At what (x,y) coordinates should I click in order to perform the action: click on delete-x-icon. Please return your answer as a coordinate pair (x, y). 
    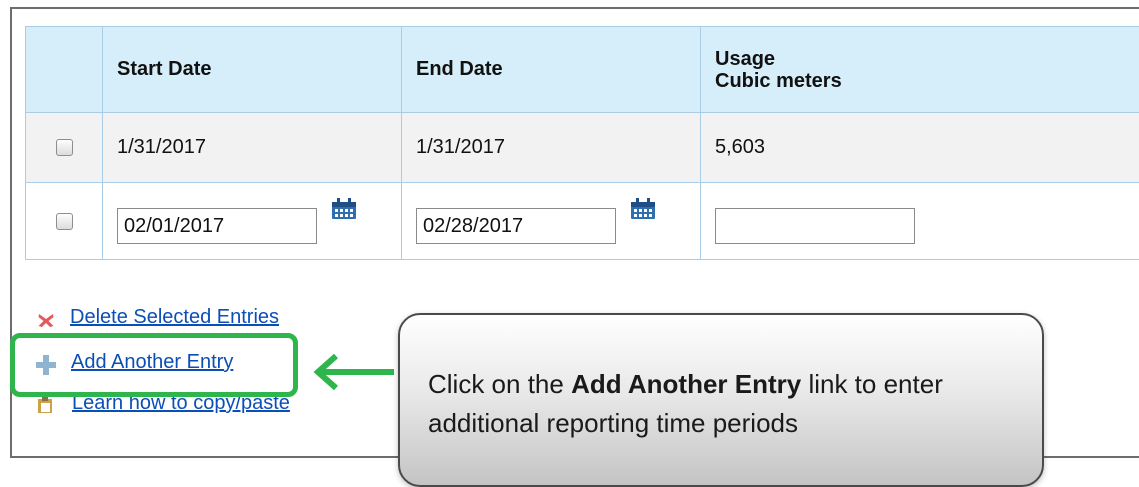
    Looking at the image, I should click on (46, 320).